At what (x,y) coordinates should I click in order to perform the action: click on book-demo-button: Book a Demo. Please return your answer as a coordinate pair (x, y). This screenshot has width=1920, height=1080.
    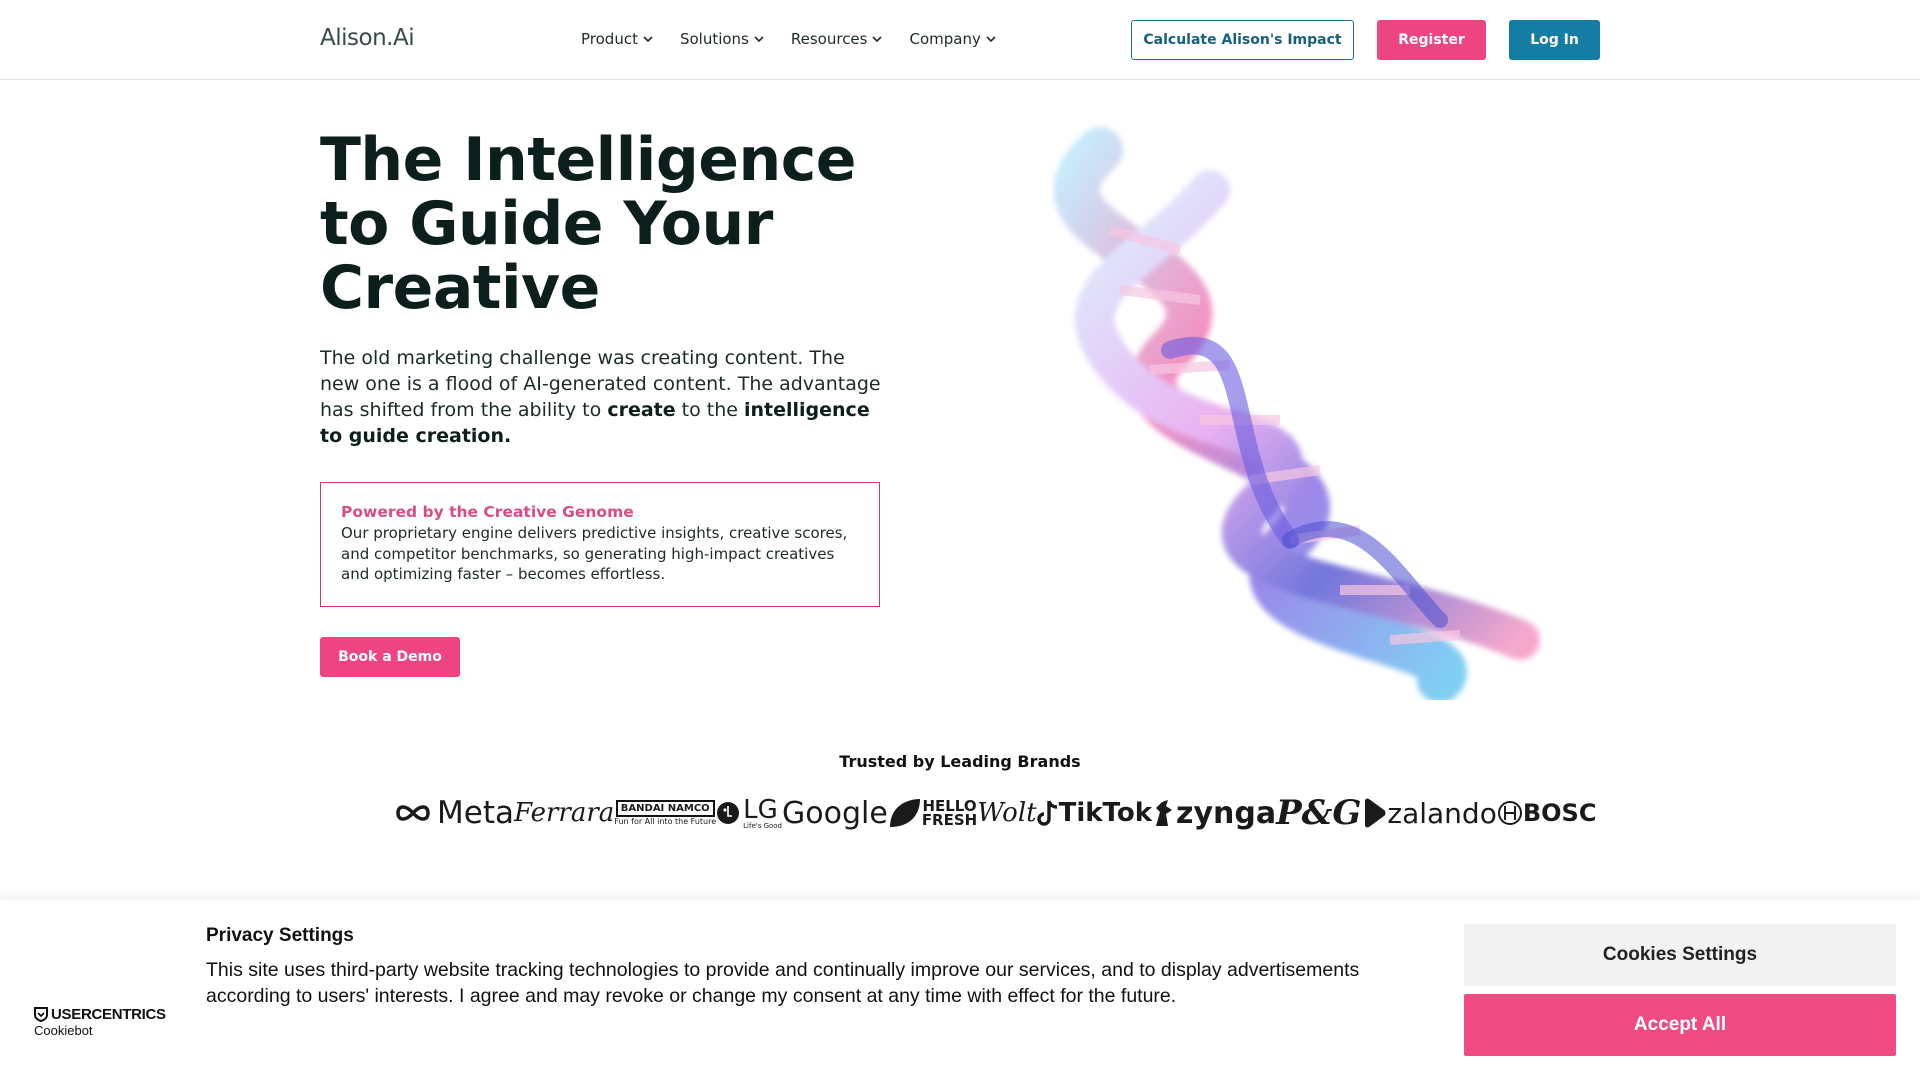
    Looking at the image, I should click on (390, 657).